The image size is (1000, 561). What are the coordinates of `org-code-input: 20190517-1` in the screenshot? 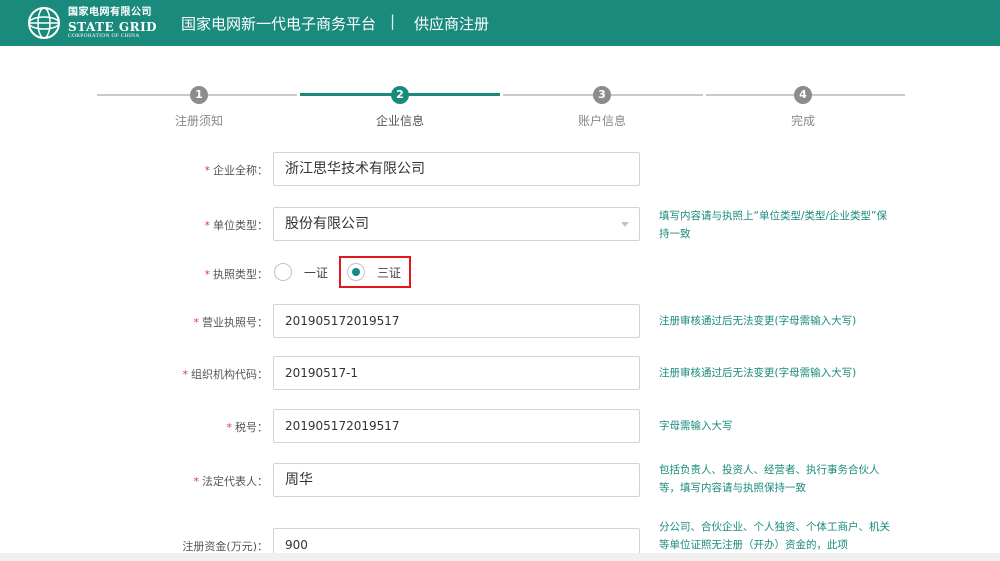 It's located at (456, 373).